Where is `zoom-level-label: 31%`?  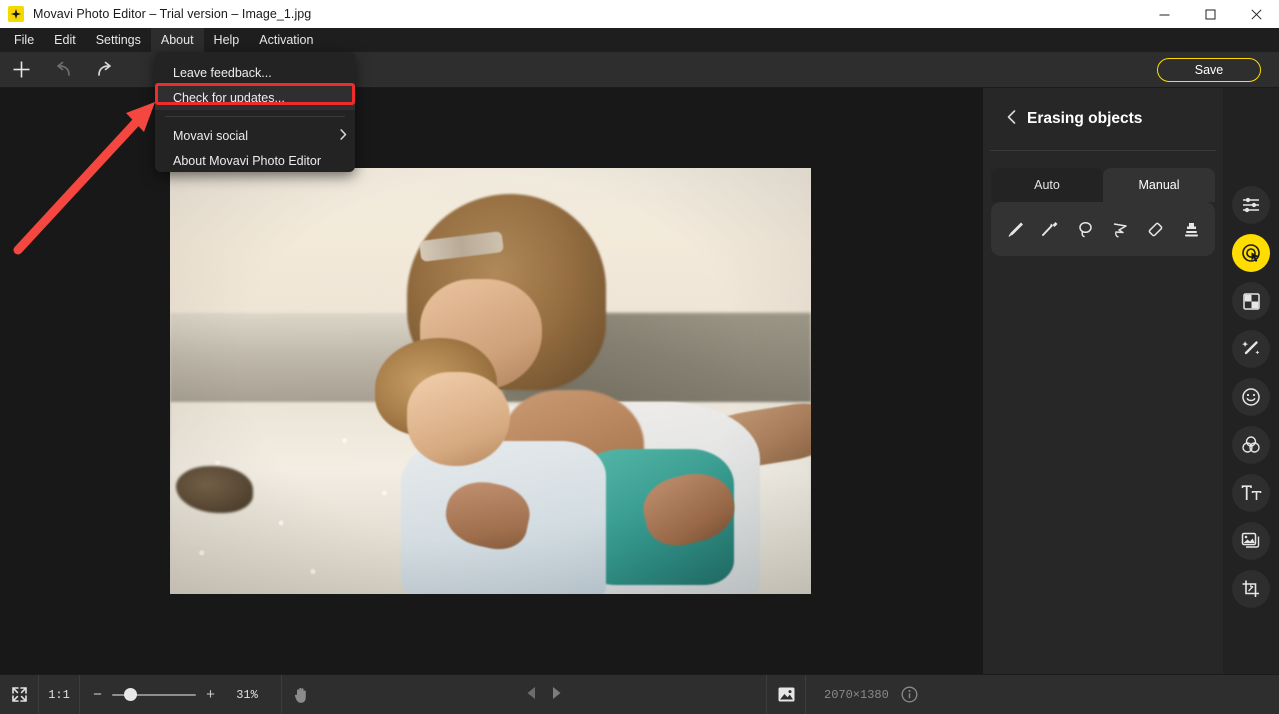 zoom-level-label: 31% is located at coordinates (247, 694).